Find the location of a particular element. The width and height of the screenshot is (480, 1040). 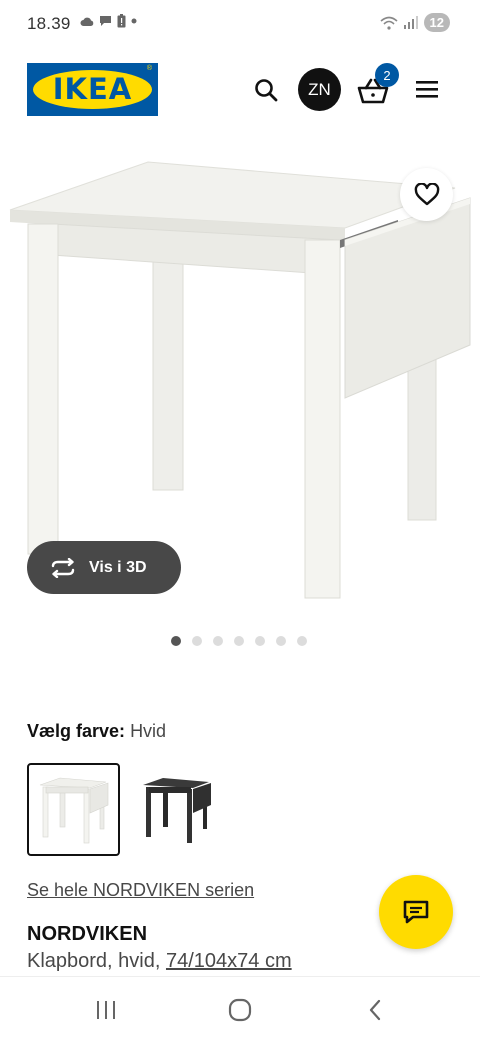

hamburger-menu-icon is located at coordinates (427, 89).